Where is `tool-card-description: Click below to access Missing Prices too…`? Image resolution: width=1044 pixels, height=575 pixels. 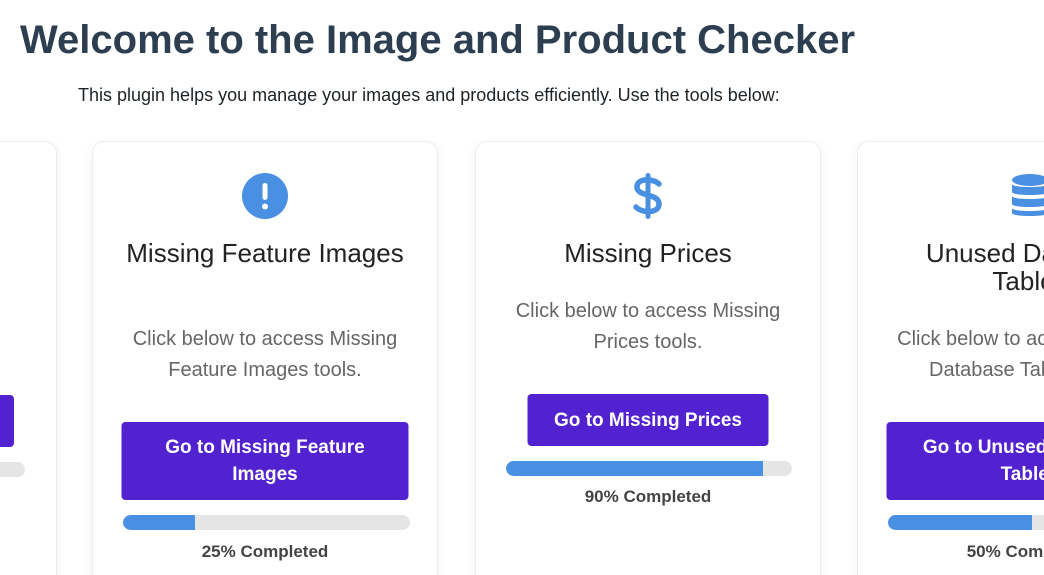 tool-card-description: Click below to access Missing Prices too… is located at coordinates (648, 326).